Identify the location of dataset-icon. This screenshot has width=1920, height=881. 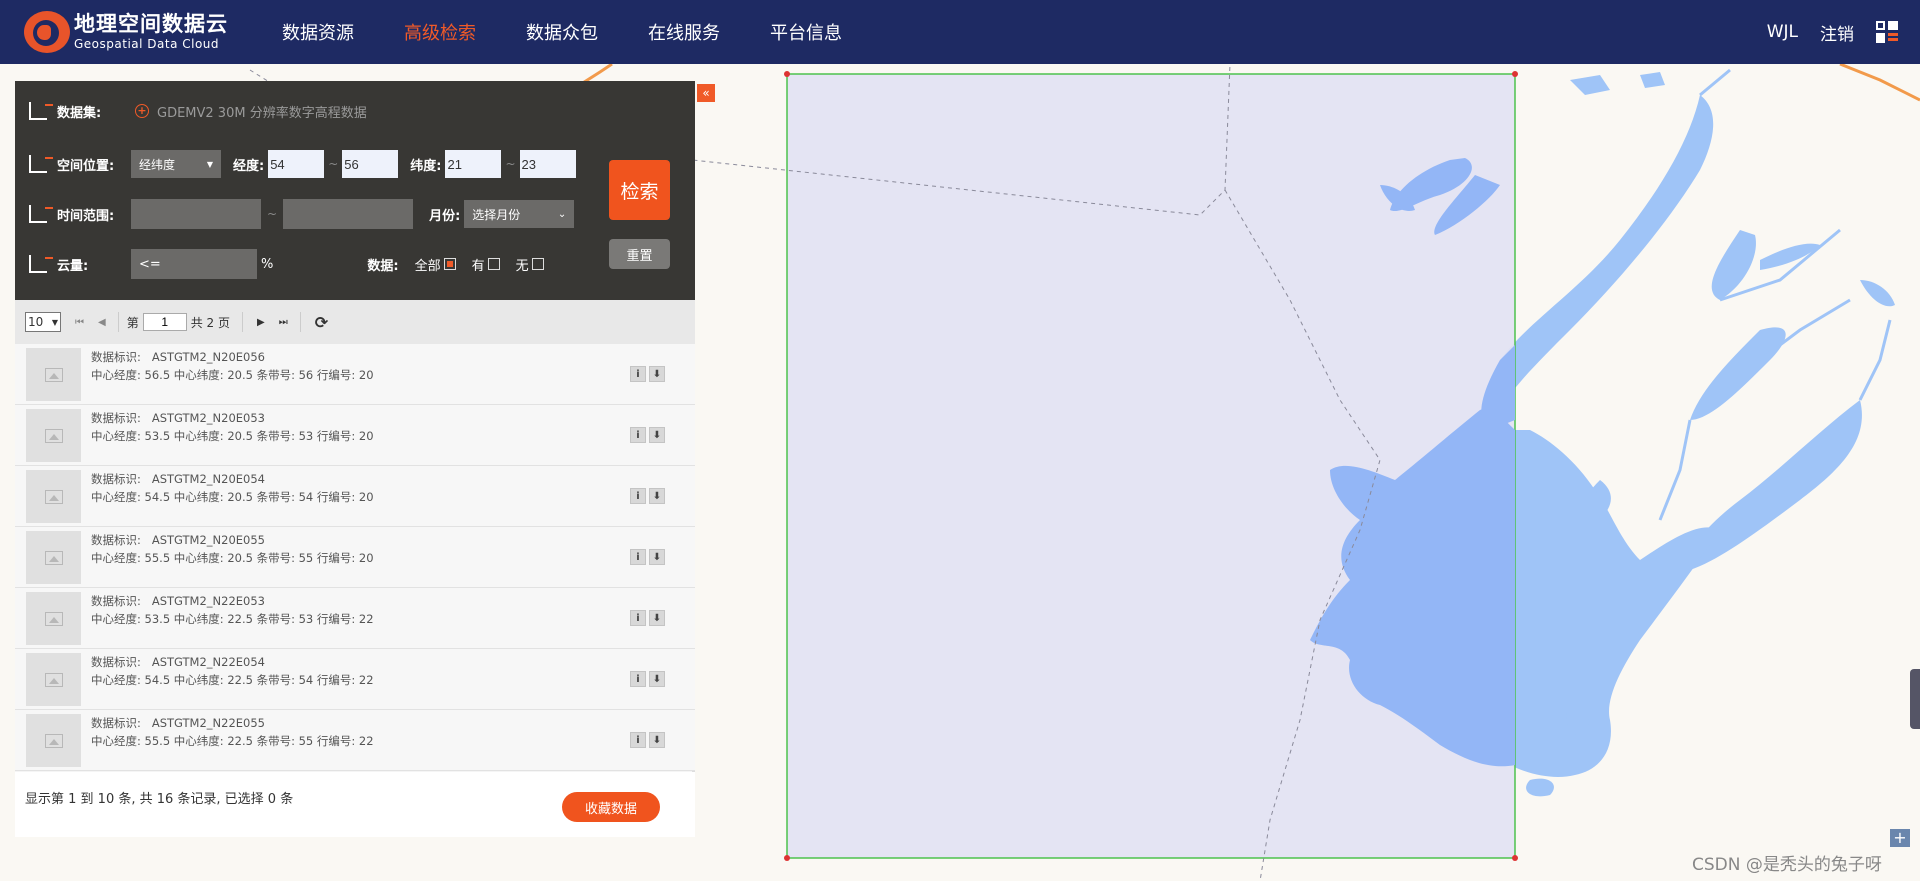
(41, 111).